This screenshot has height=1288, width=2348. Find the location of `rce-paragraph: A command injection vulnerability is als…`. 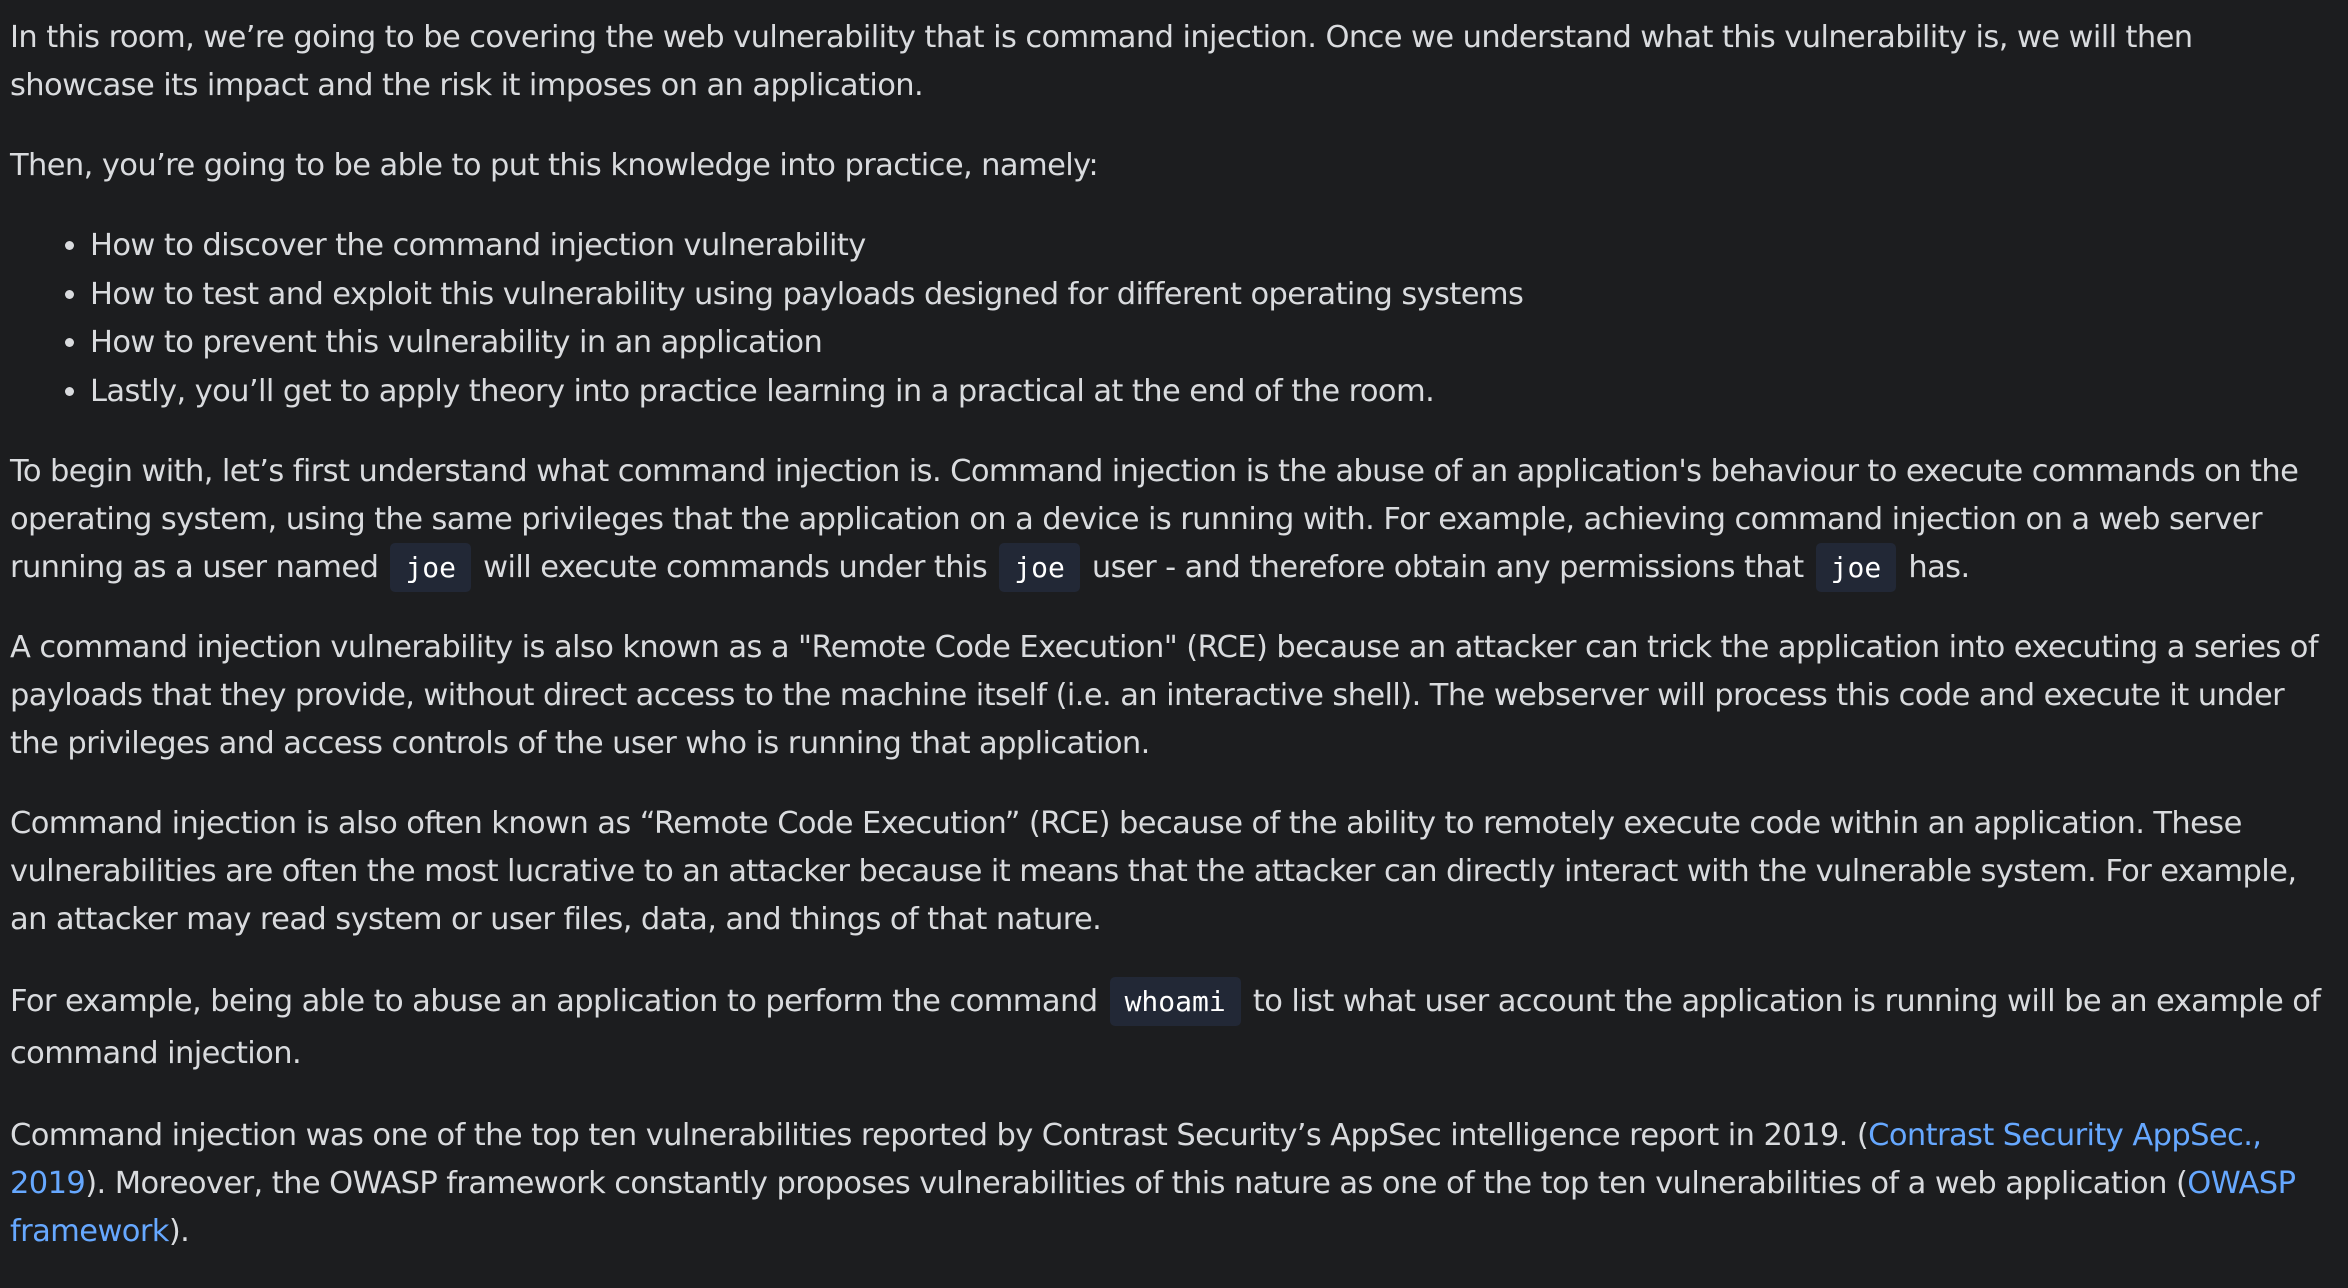

rce-paragraph: A command injection vulnerability is als… is located at coordinates (1164, 695).